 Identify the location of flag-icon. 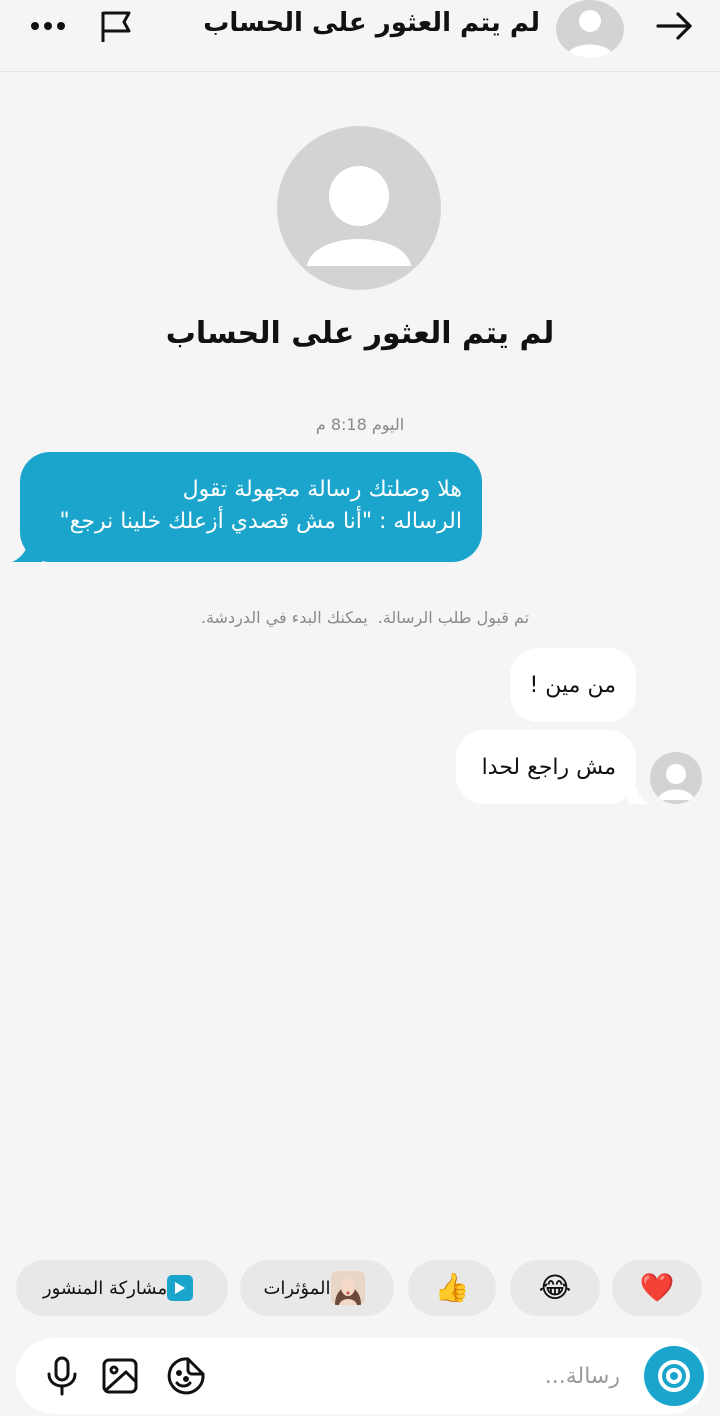
(115, 26).